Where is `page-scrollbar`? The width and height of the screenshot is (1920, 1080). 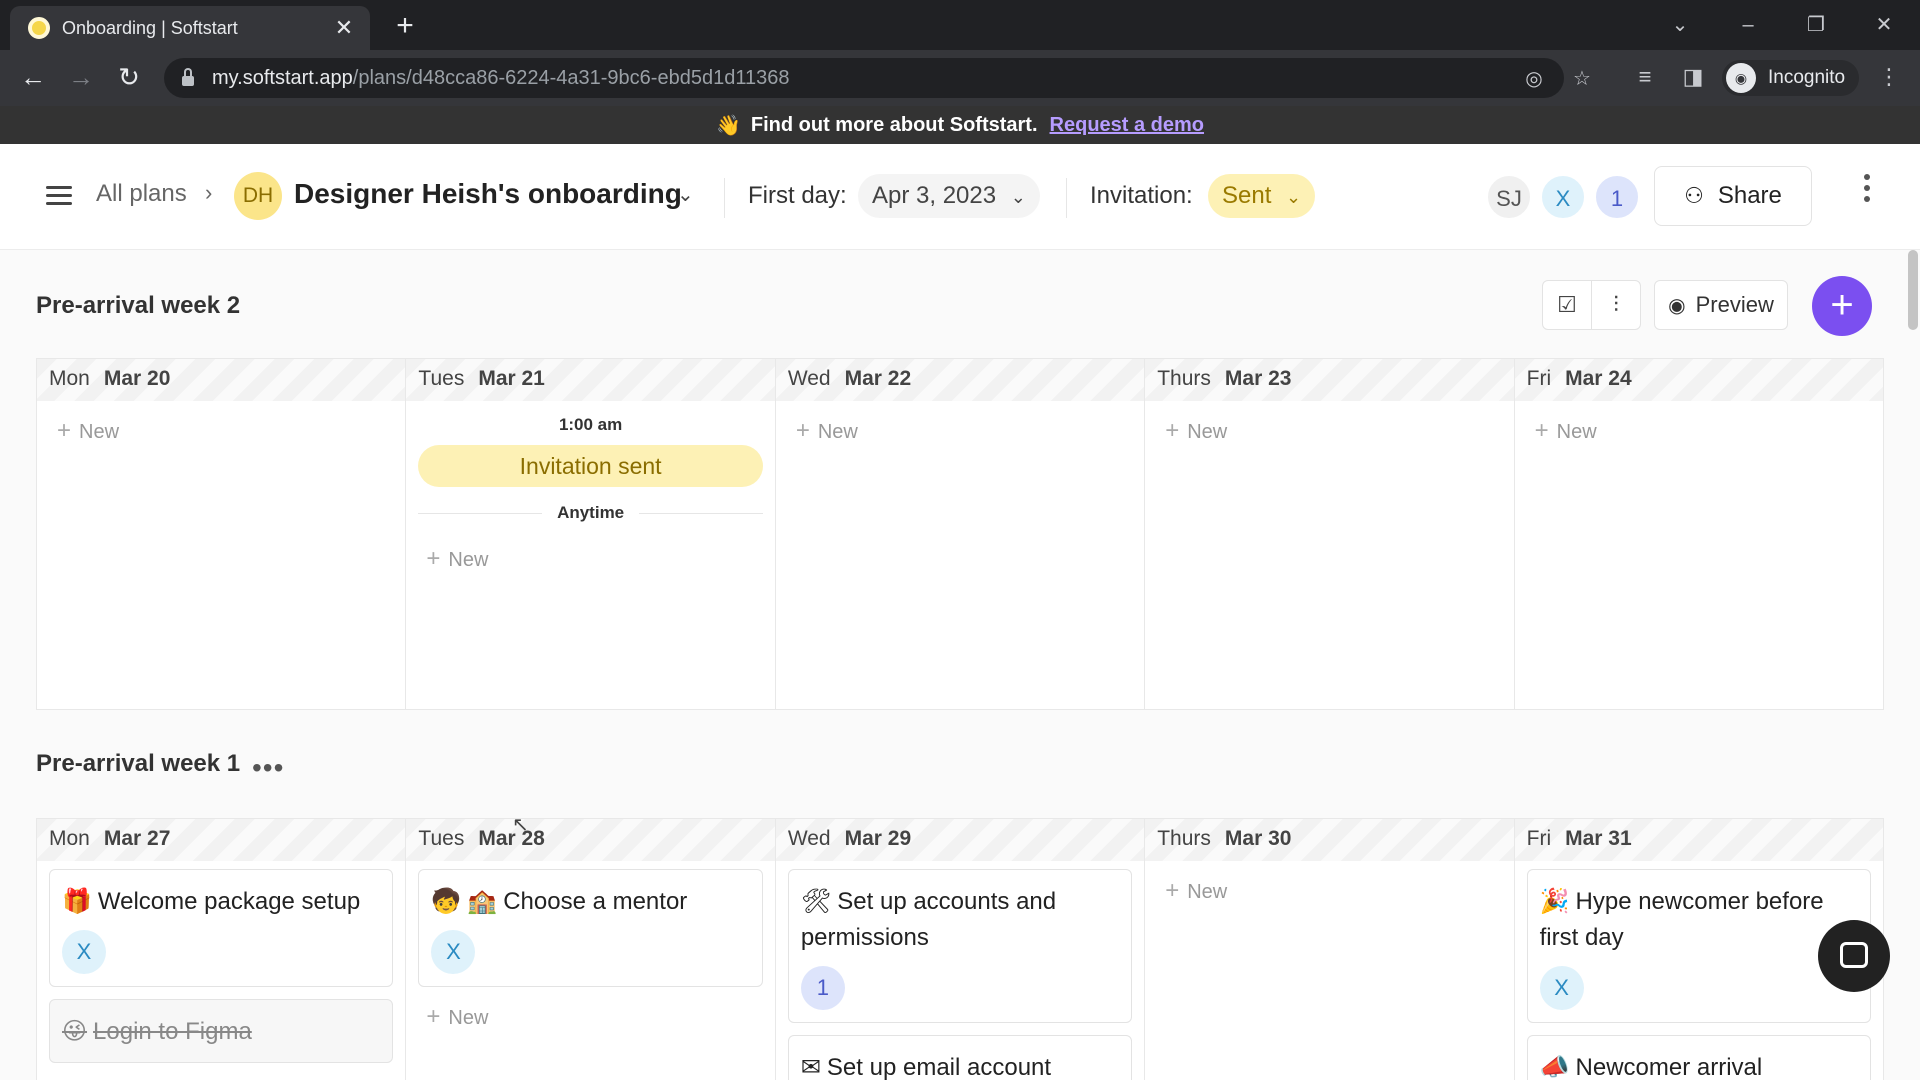
page-scrollbar is located at coordinates (1913, 290).